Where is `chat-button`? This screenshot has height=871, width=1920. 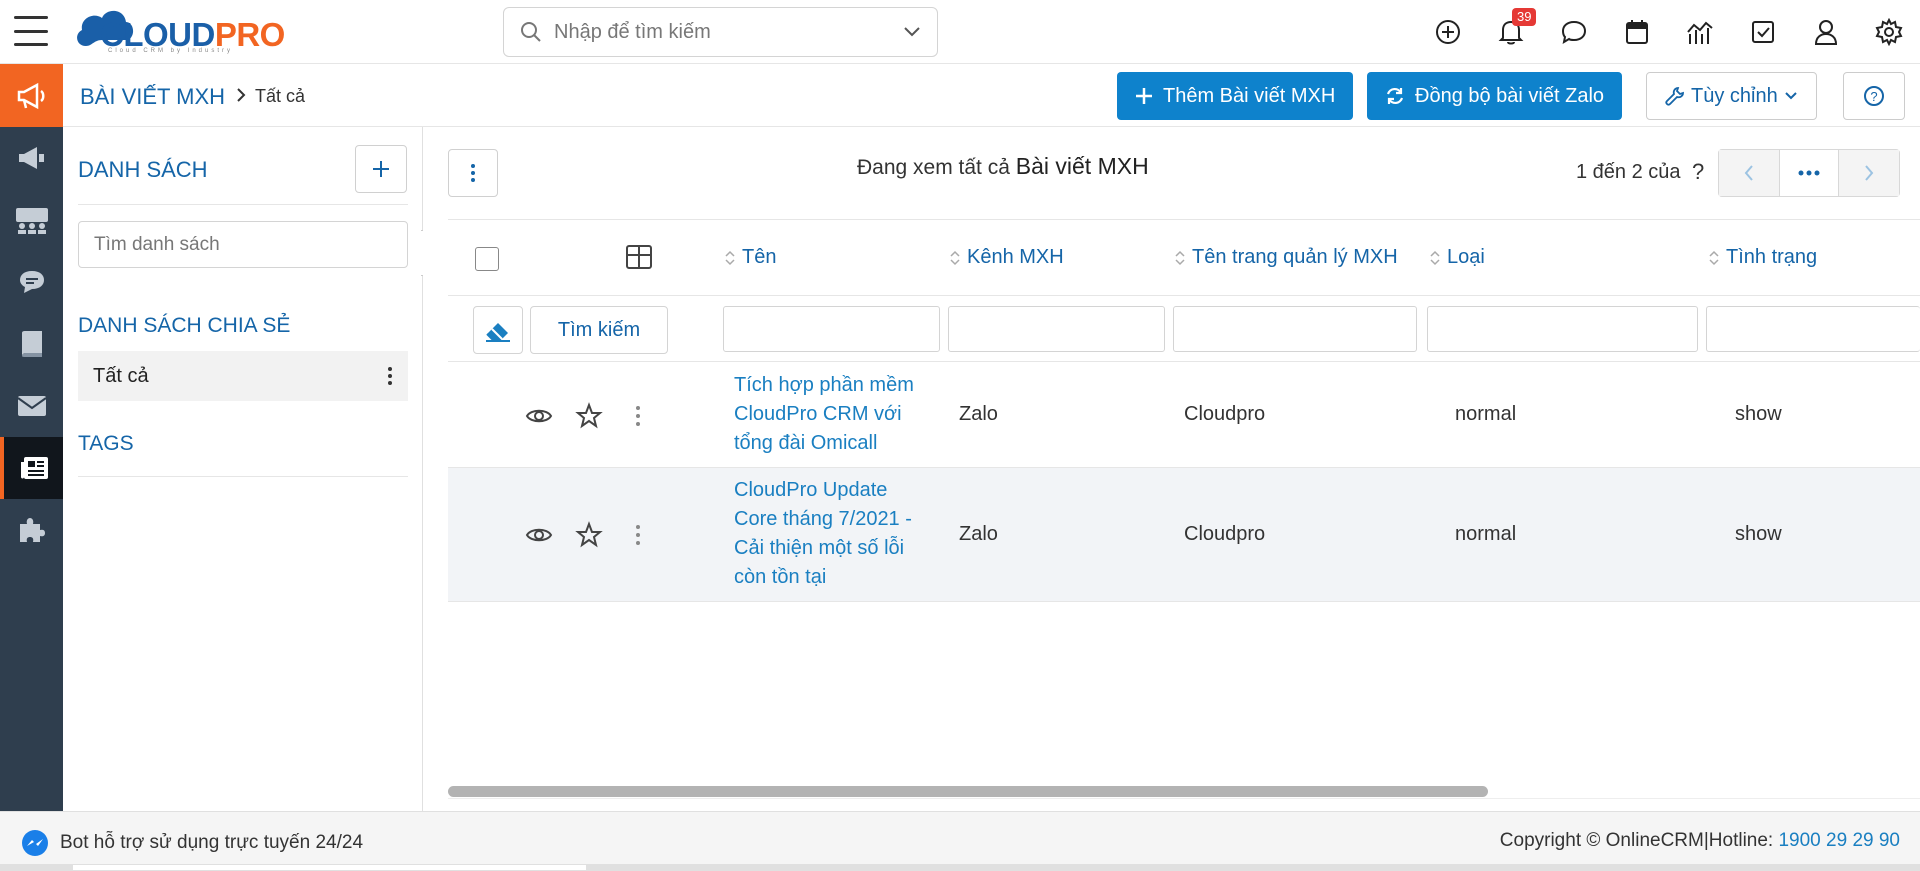 chat-button is located at coordinates (1573, 32).